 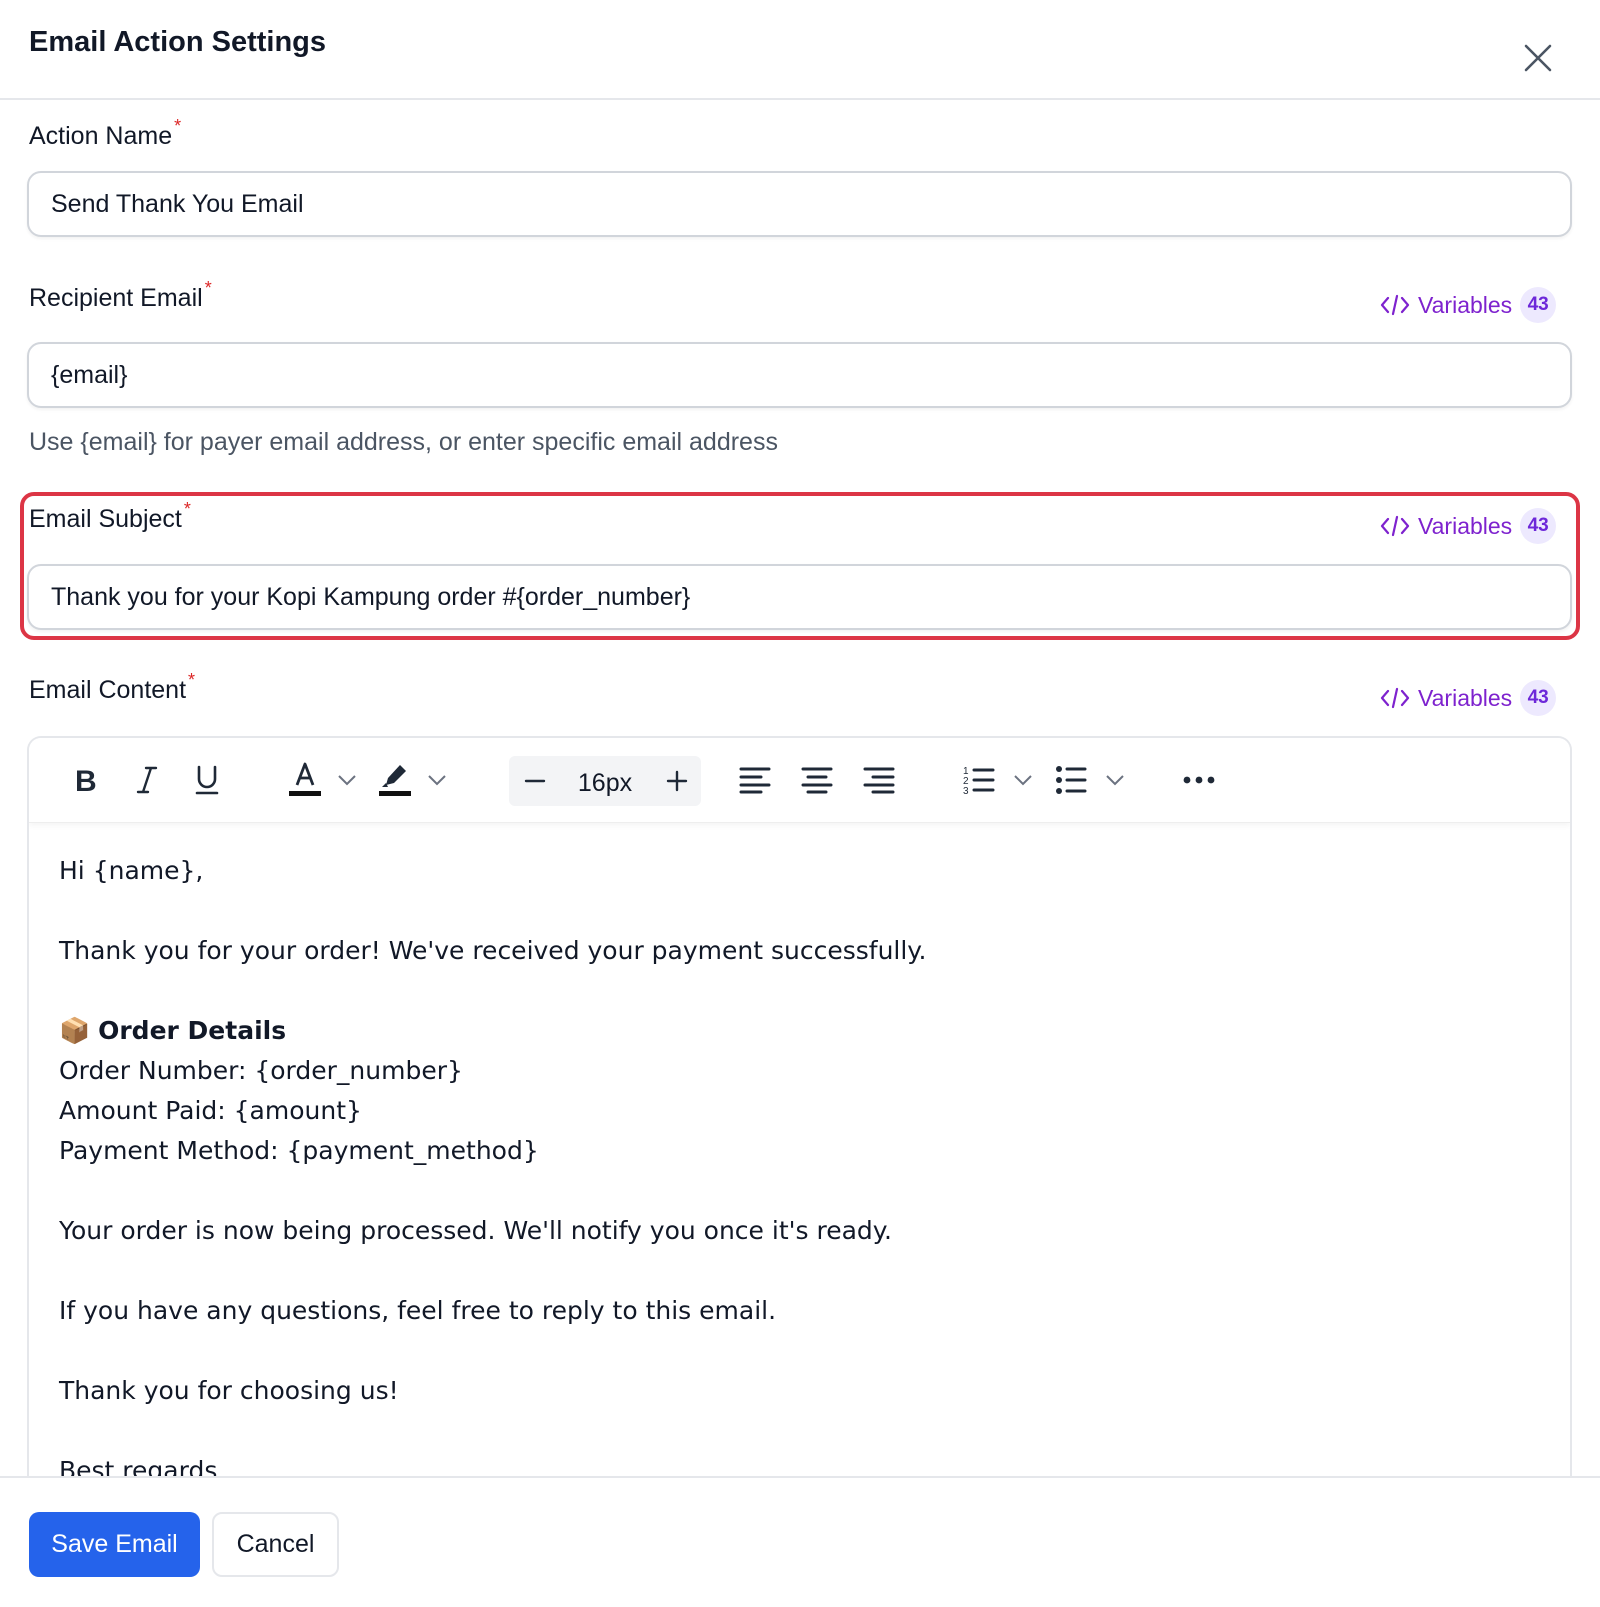 What do you see at coordinates (800, 50) in the screenshot?
I see `dialog-header: Email Action Settings` at bounding box center [800, 50].